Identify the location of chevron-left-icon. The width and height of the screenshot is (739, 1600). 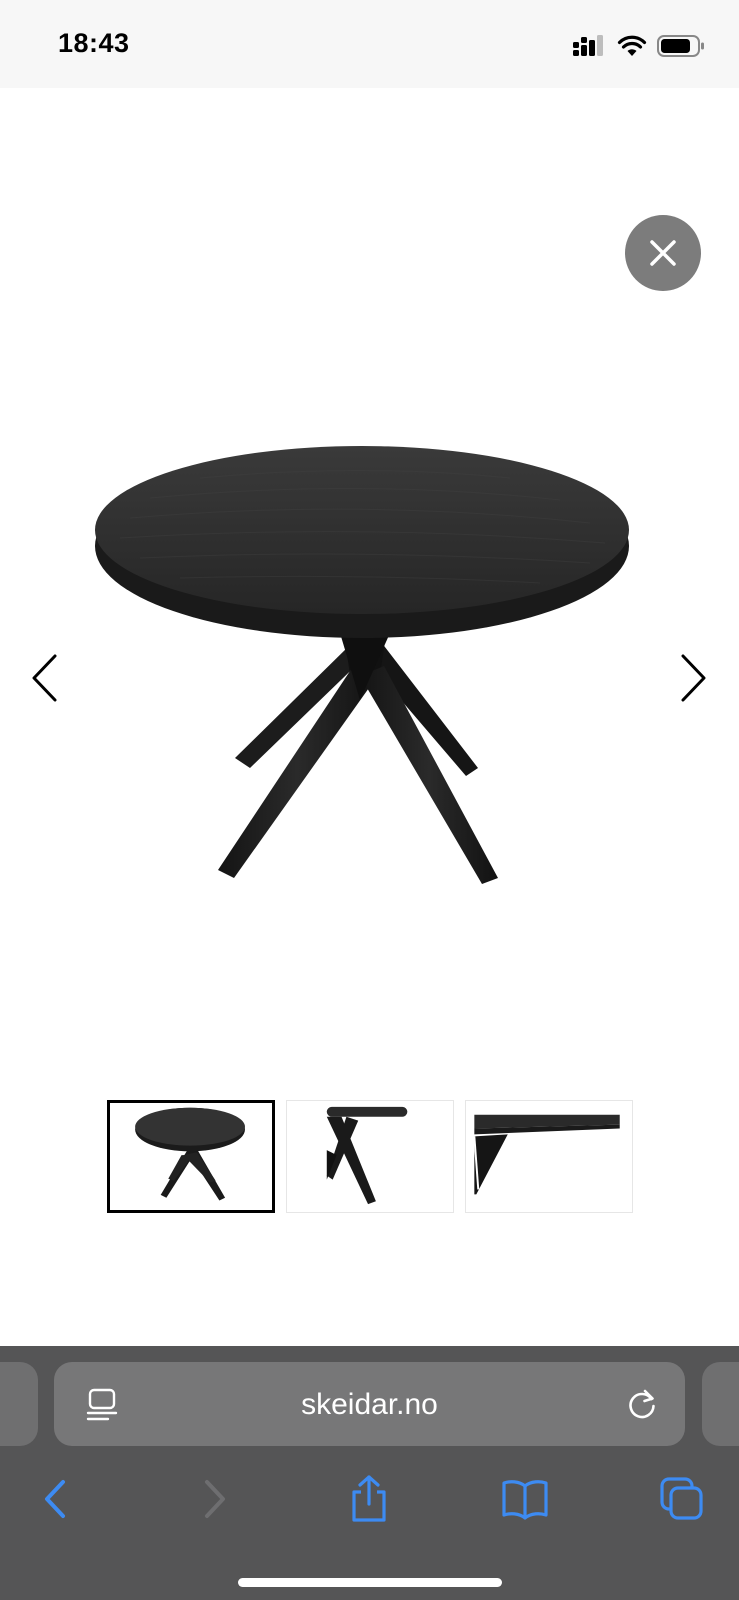
(44, 678).